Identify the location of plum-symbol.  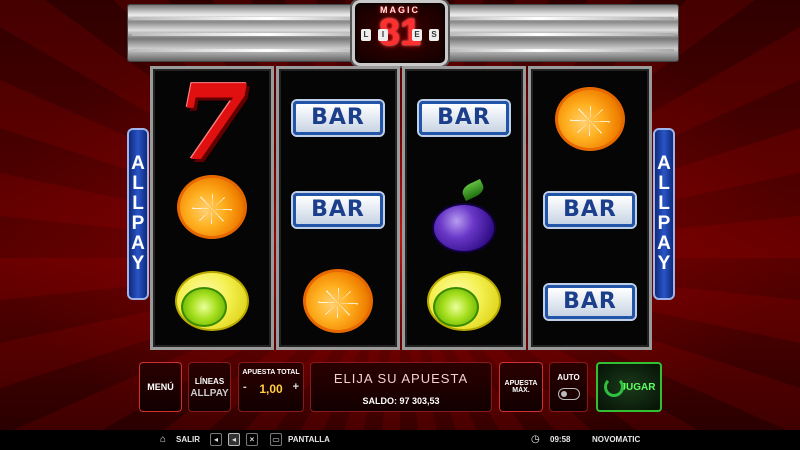
(464, 228).